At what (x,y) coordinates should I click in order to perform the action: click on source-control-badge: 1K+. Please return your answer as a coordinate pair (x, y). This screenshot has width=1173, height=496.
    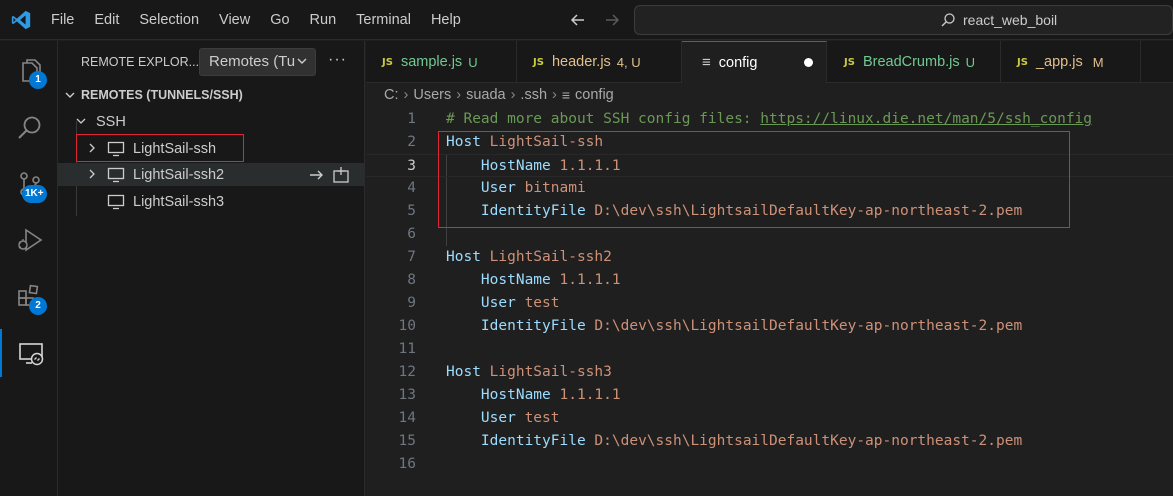
    Looking at the image, I should click on (34, 194).